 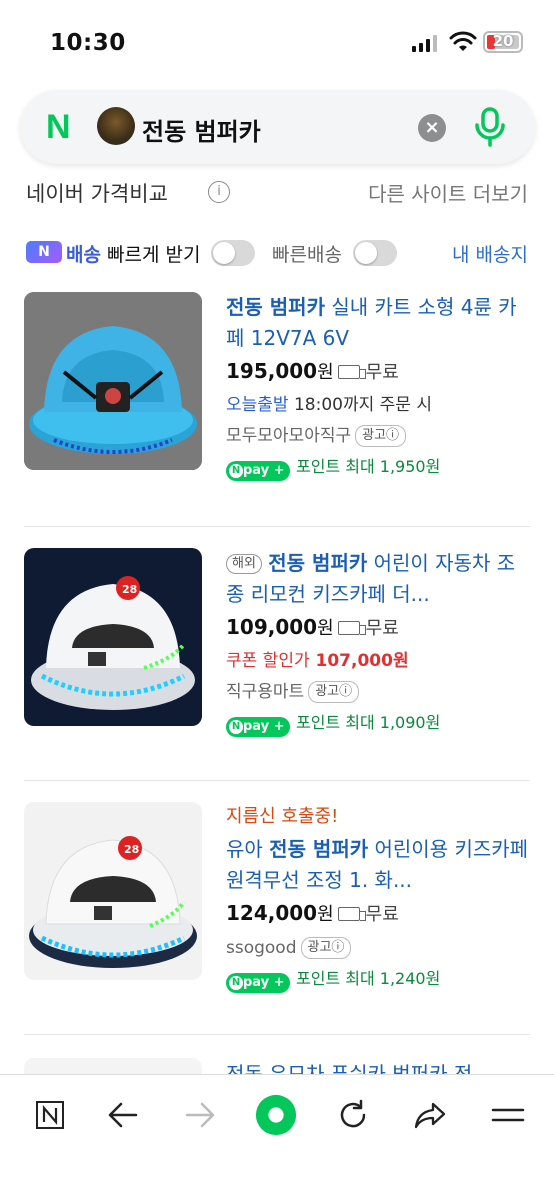 What do you see at coordinates (58, 127) in the screenshot?
I see `naver-logo: N` at bounding box center [58, 127].